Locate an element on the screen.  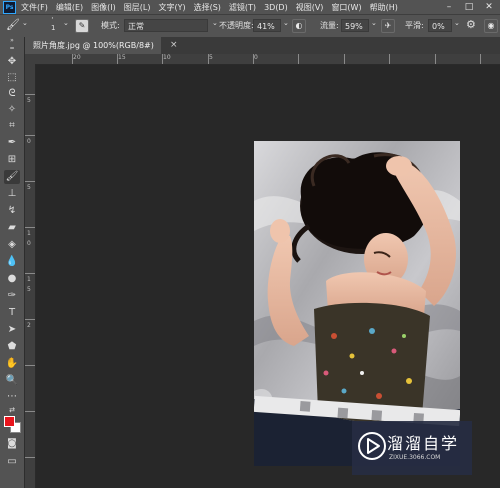
menu-edit: 编辑(E) is located at coordinates (69, 7).